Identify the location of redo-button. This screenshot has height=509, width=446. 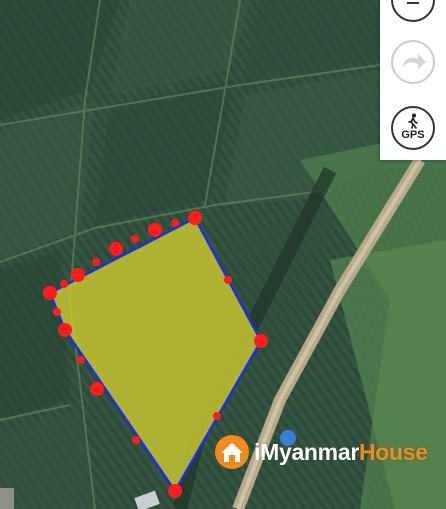
(413, 62).